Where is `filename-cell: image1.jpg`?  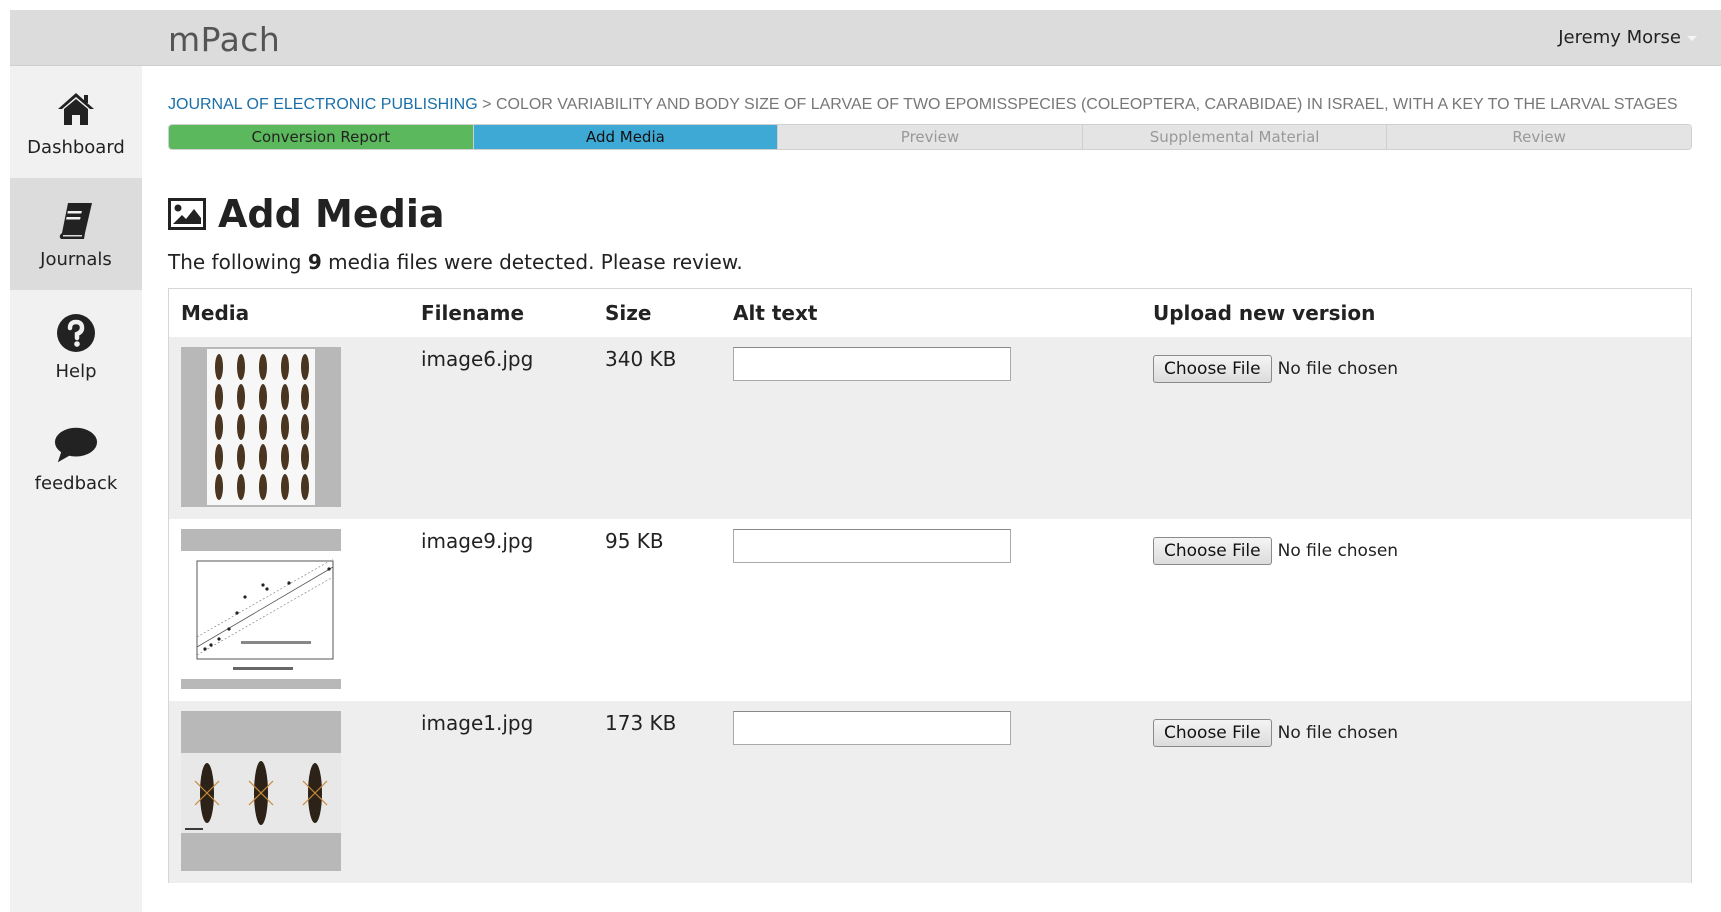
filename-cell: image1.jpg is located at coordinates (477, 723).